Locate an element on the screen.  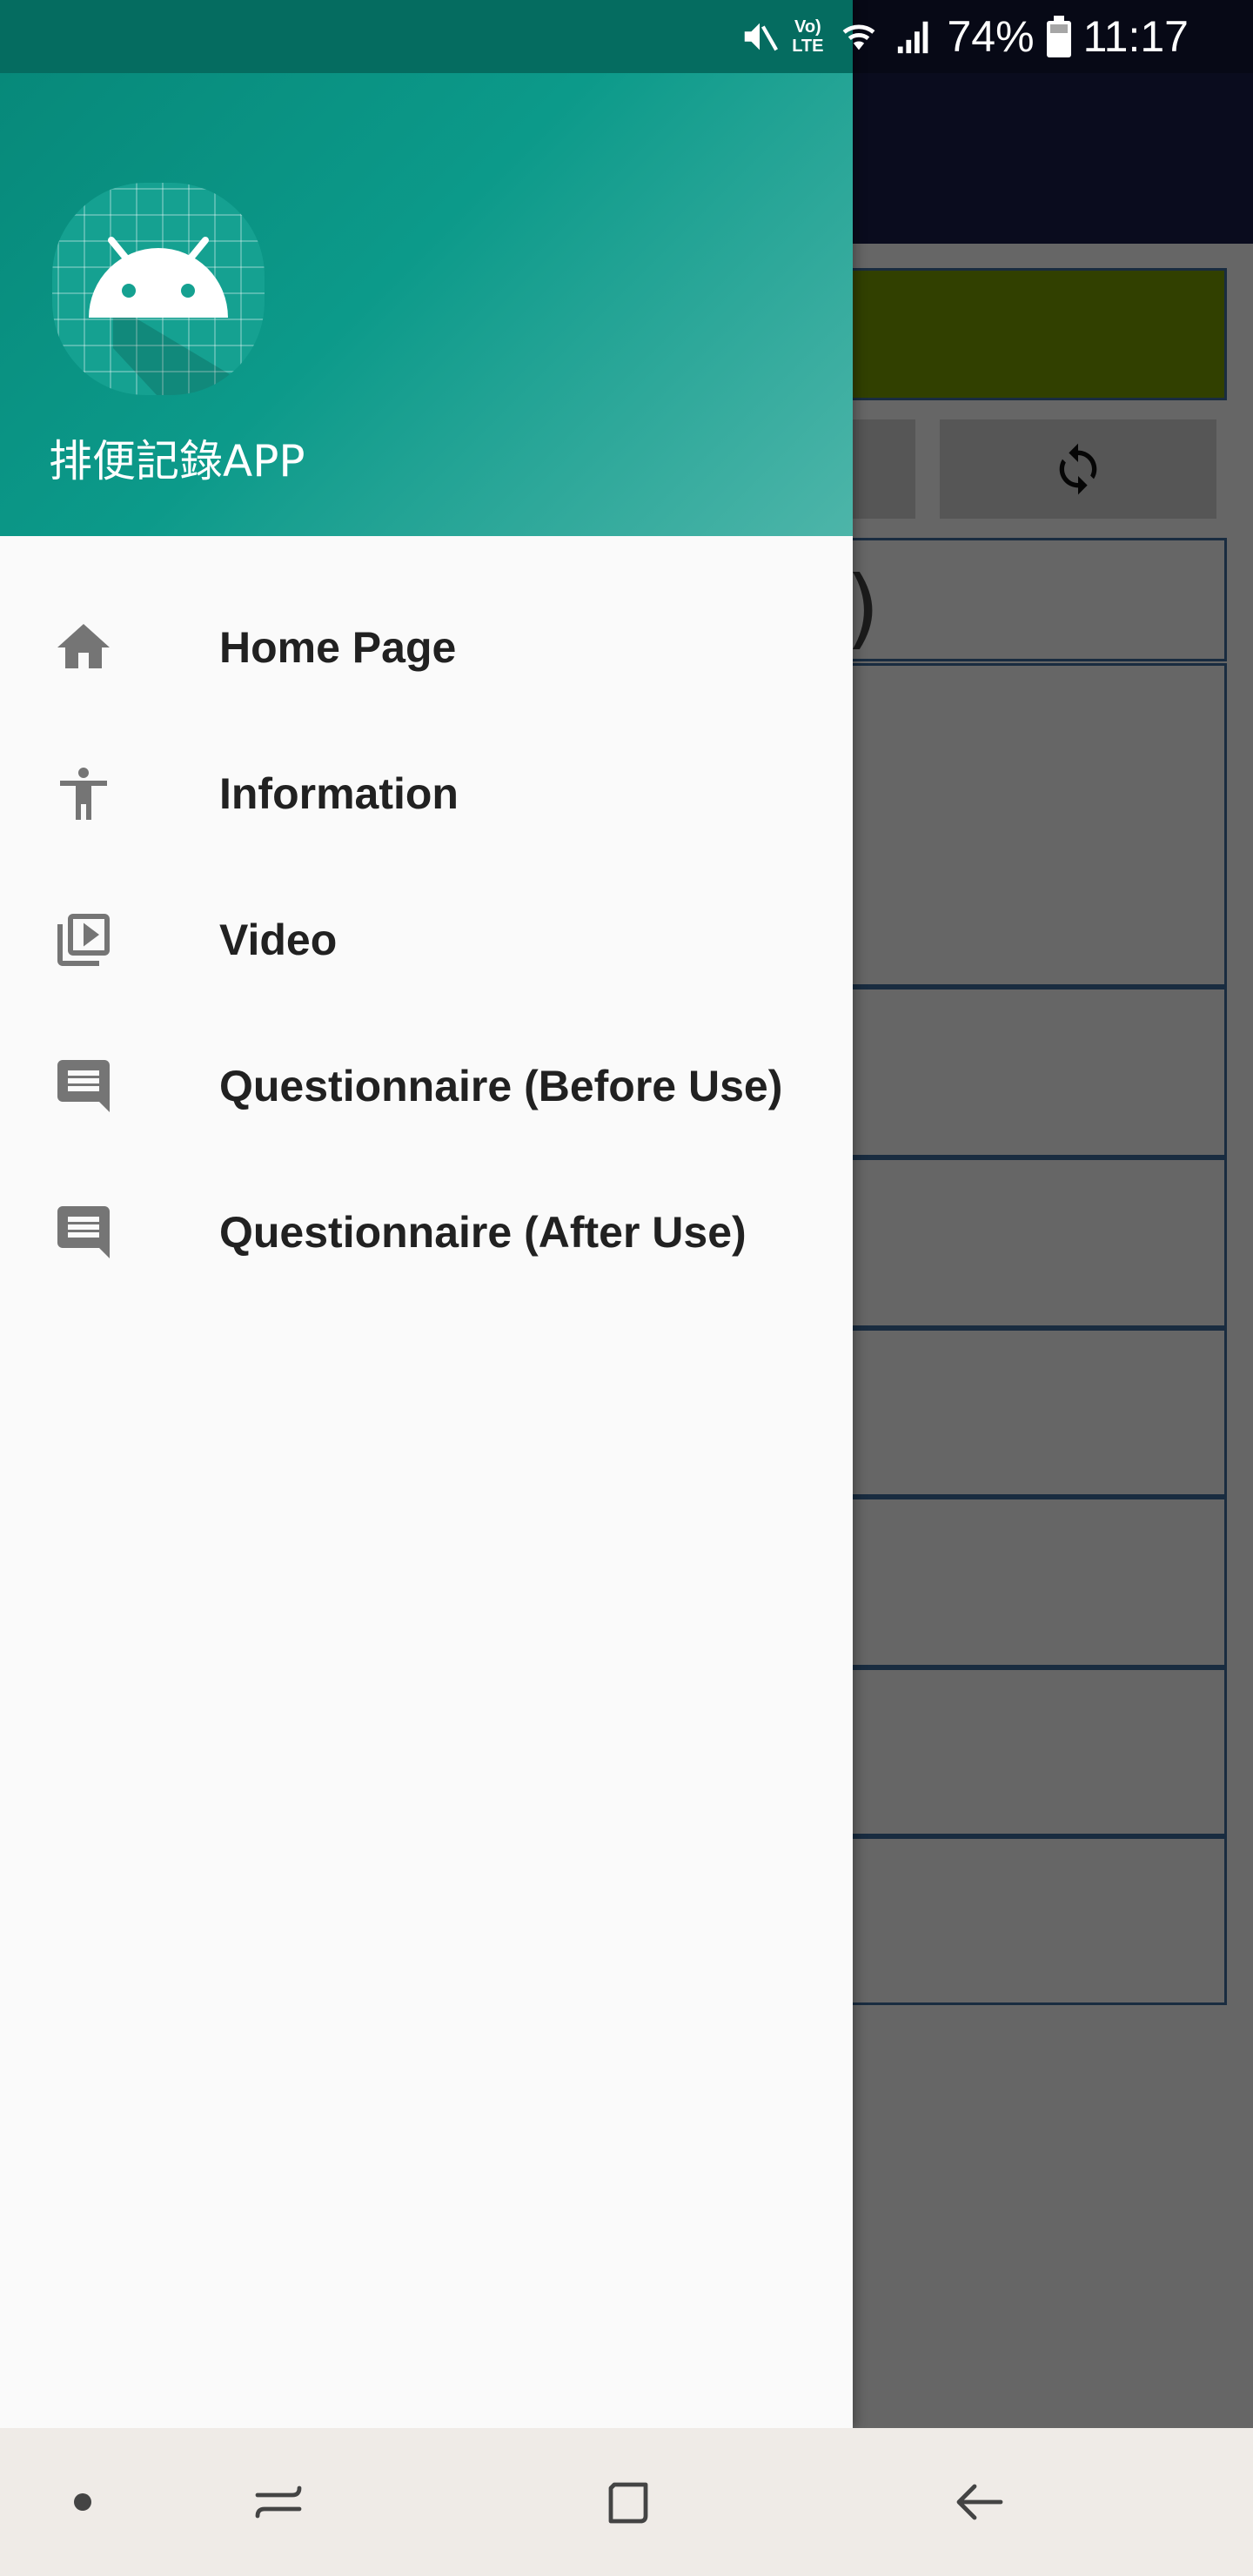
back-arrow-icon is located at coordinates (979, 2502).